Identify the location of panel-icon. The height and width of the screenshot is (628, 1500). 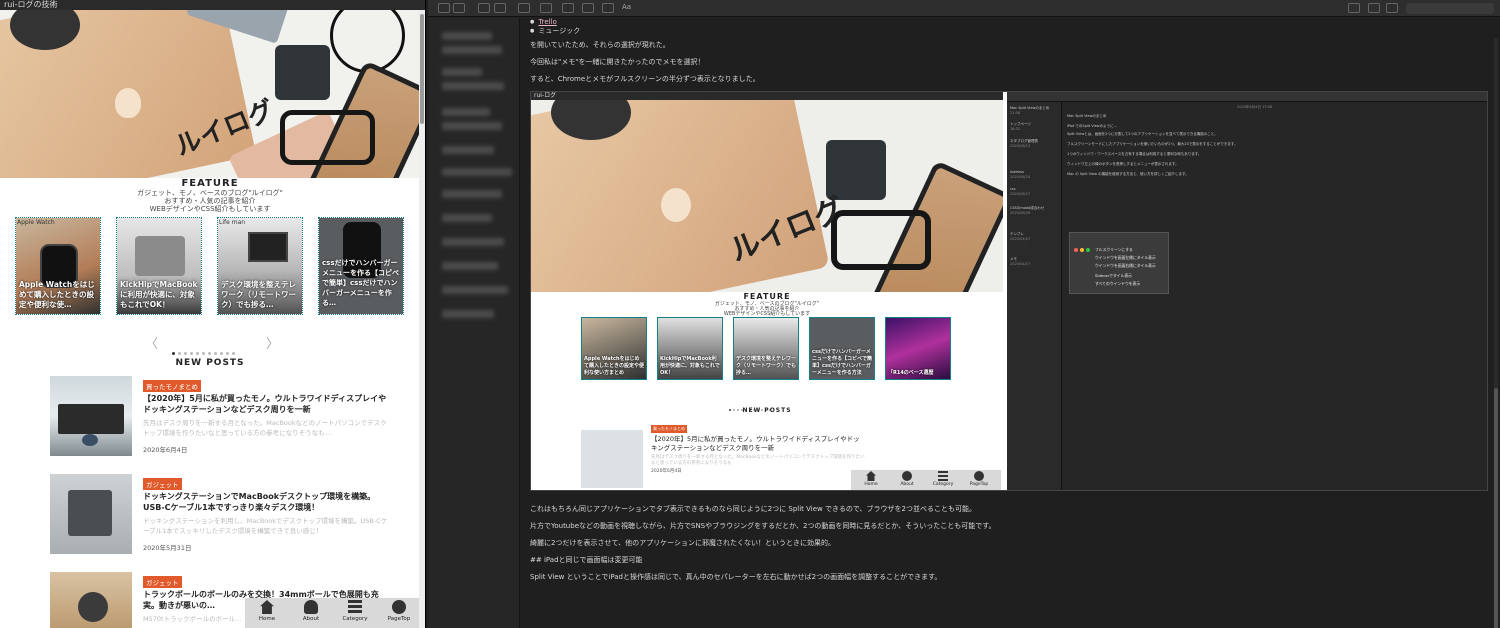
(484, 8).